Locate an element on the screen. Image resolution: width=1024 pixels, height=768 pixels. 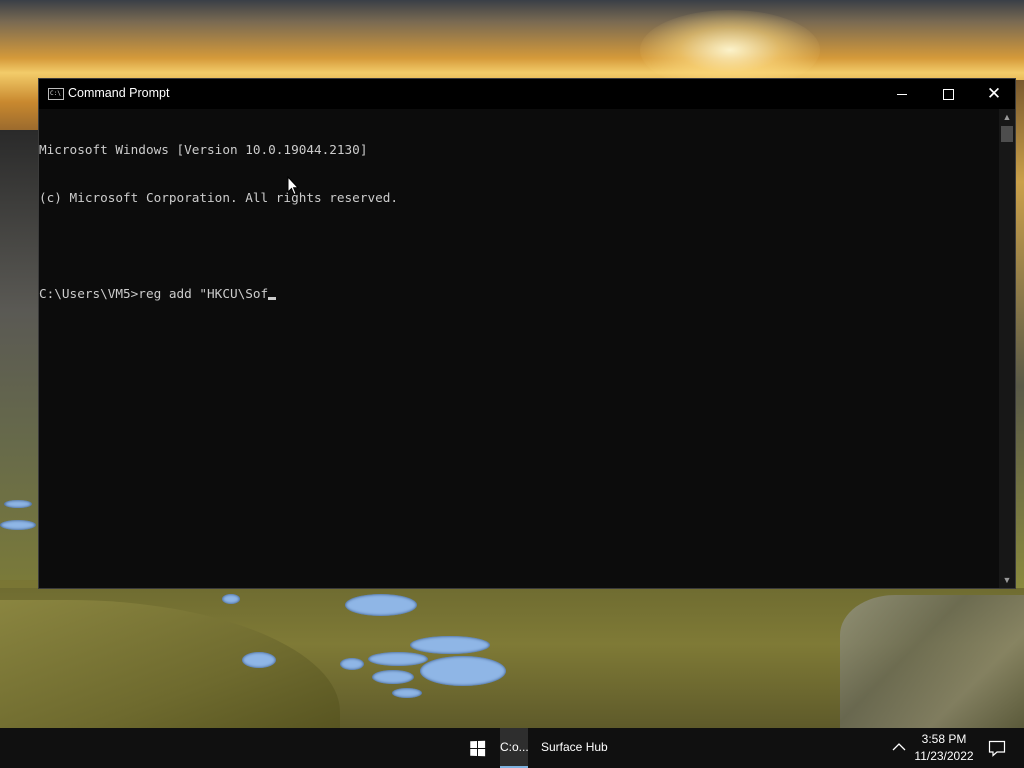
wallpaper-rocks is located at coordinates (932, 661).